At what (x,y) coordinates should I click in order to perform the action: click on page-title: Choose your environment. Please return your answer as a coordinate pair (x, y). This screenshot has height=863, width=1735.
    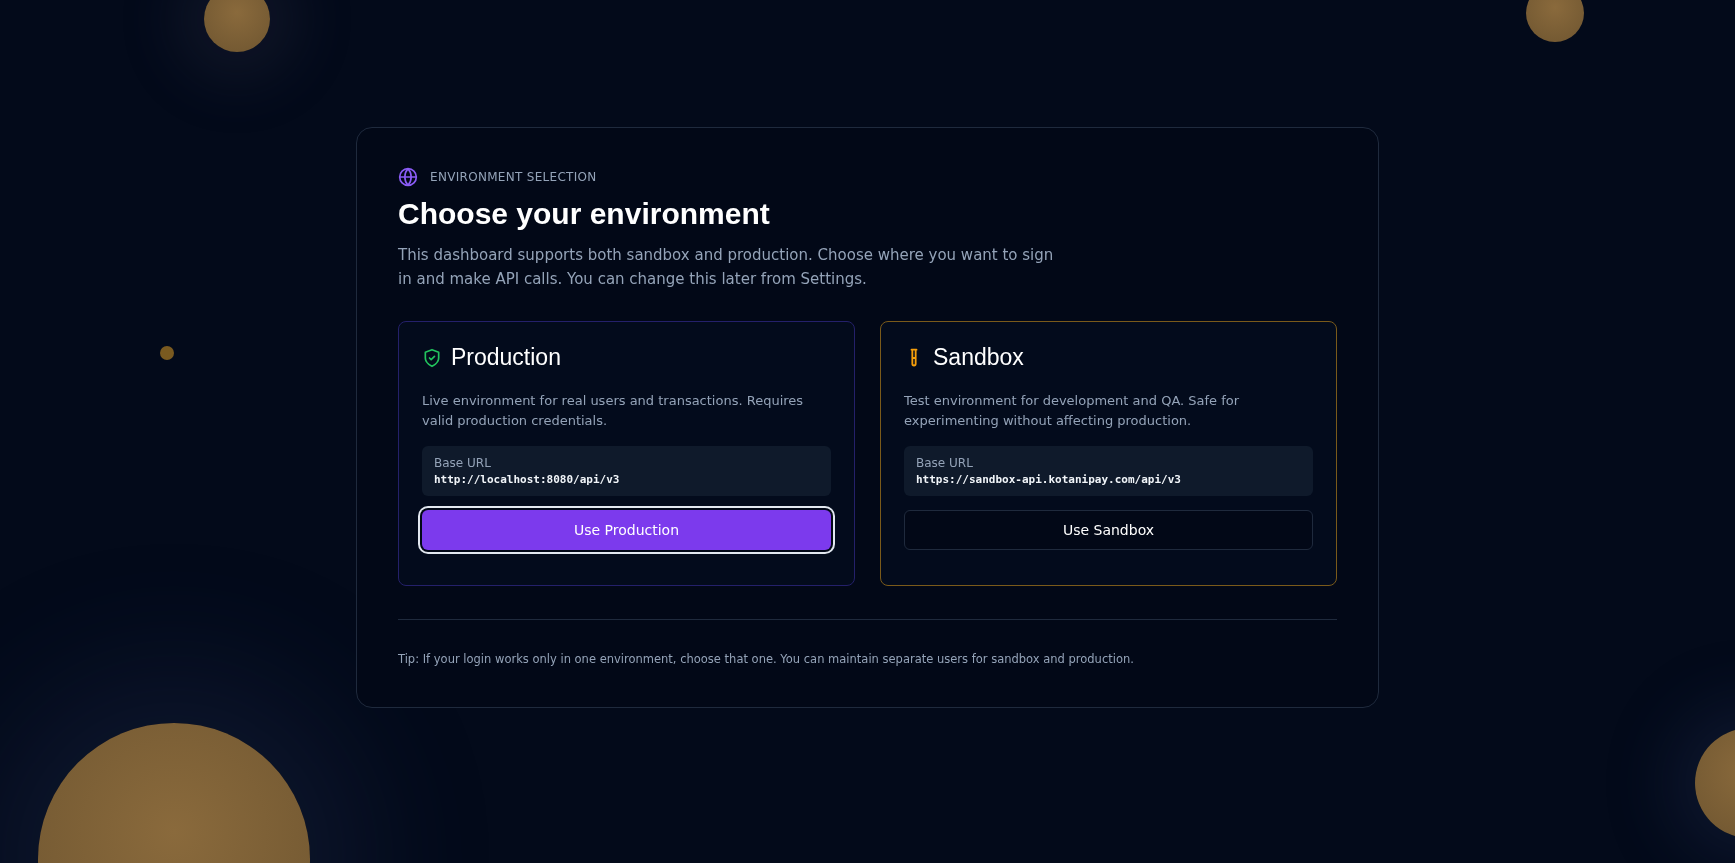
    Looking at the image, I should click on (584, 214).